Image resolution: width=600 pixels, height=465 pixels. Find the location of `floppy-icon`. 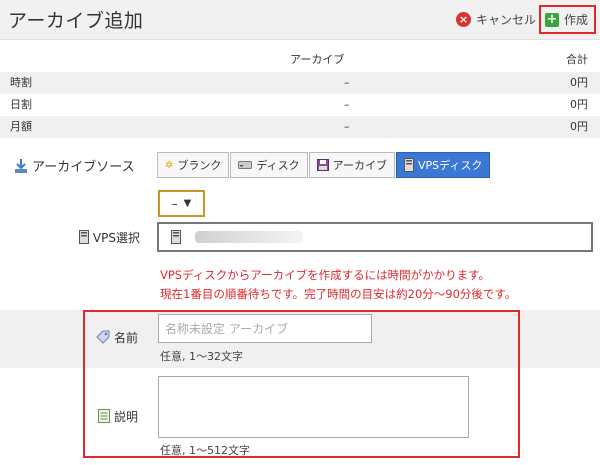

floppy-icon is located at coordinates (322, 165).